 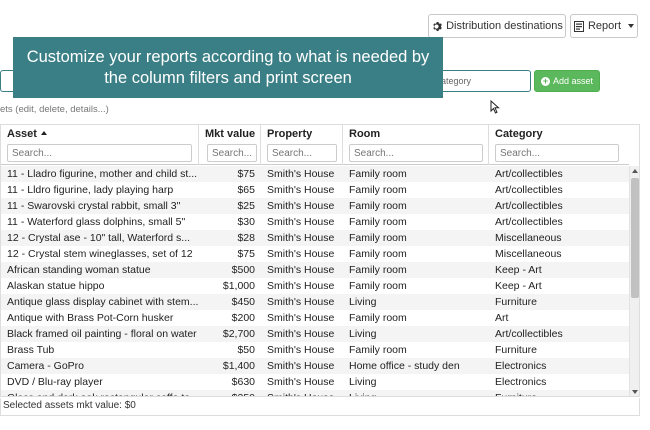 I want to click on column-mkt-value: Mkt value, so click(x=230, y=145).